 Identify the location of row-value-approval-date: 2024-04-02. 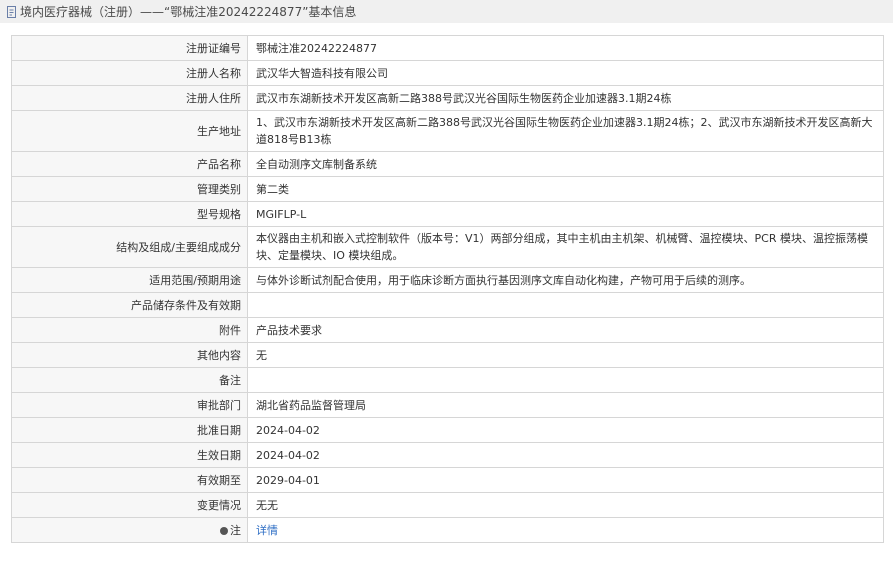
(565, 430).